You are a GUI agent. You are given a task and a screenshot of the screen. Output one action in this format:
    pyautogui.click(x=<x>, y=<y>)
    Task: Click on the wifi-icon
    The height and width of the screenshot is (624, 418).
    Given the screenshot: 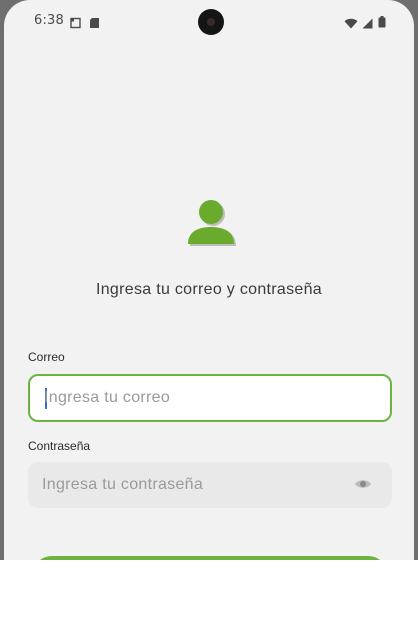 What is the action you would take?
    pyautogui.click(x=351, y=23)
    